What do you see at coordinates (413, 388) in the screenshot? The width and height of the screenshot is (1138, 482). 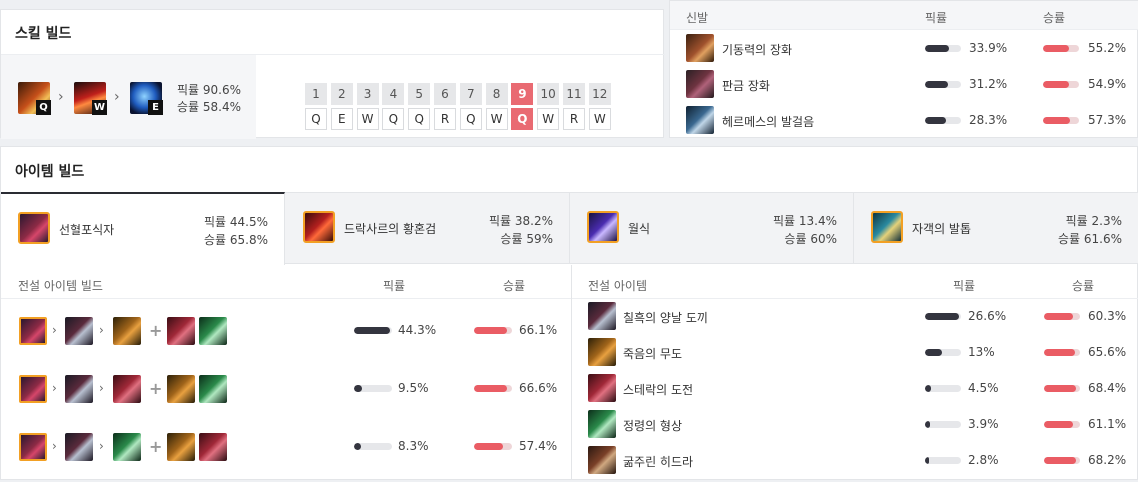 I see `pick-rate-value: 9.5%` at bounding box center [413, 388].